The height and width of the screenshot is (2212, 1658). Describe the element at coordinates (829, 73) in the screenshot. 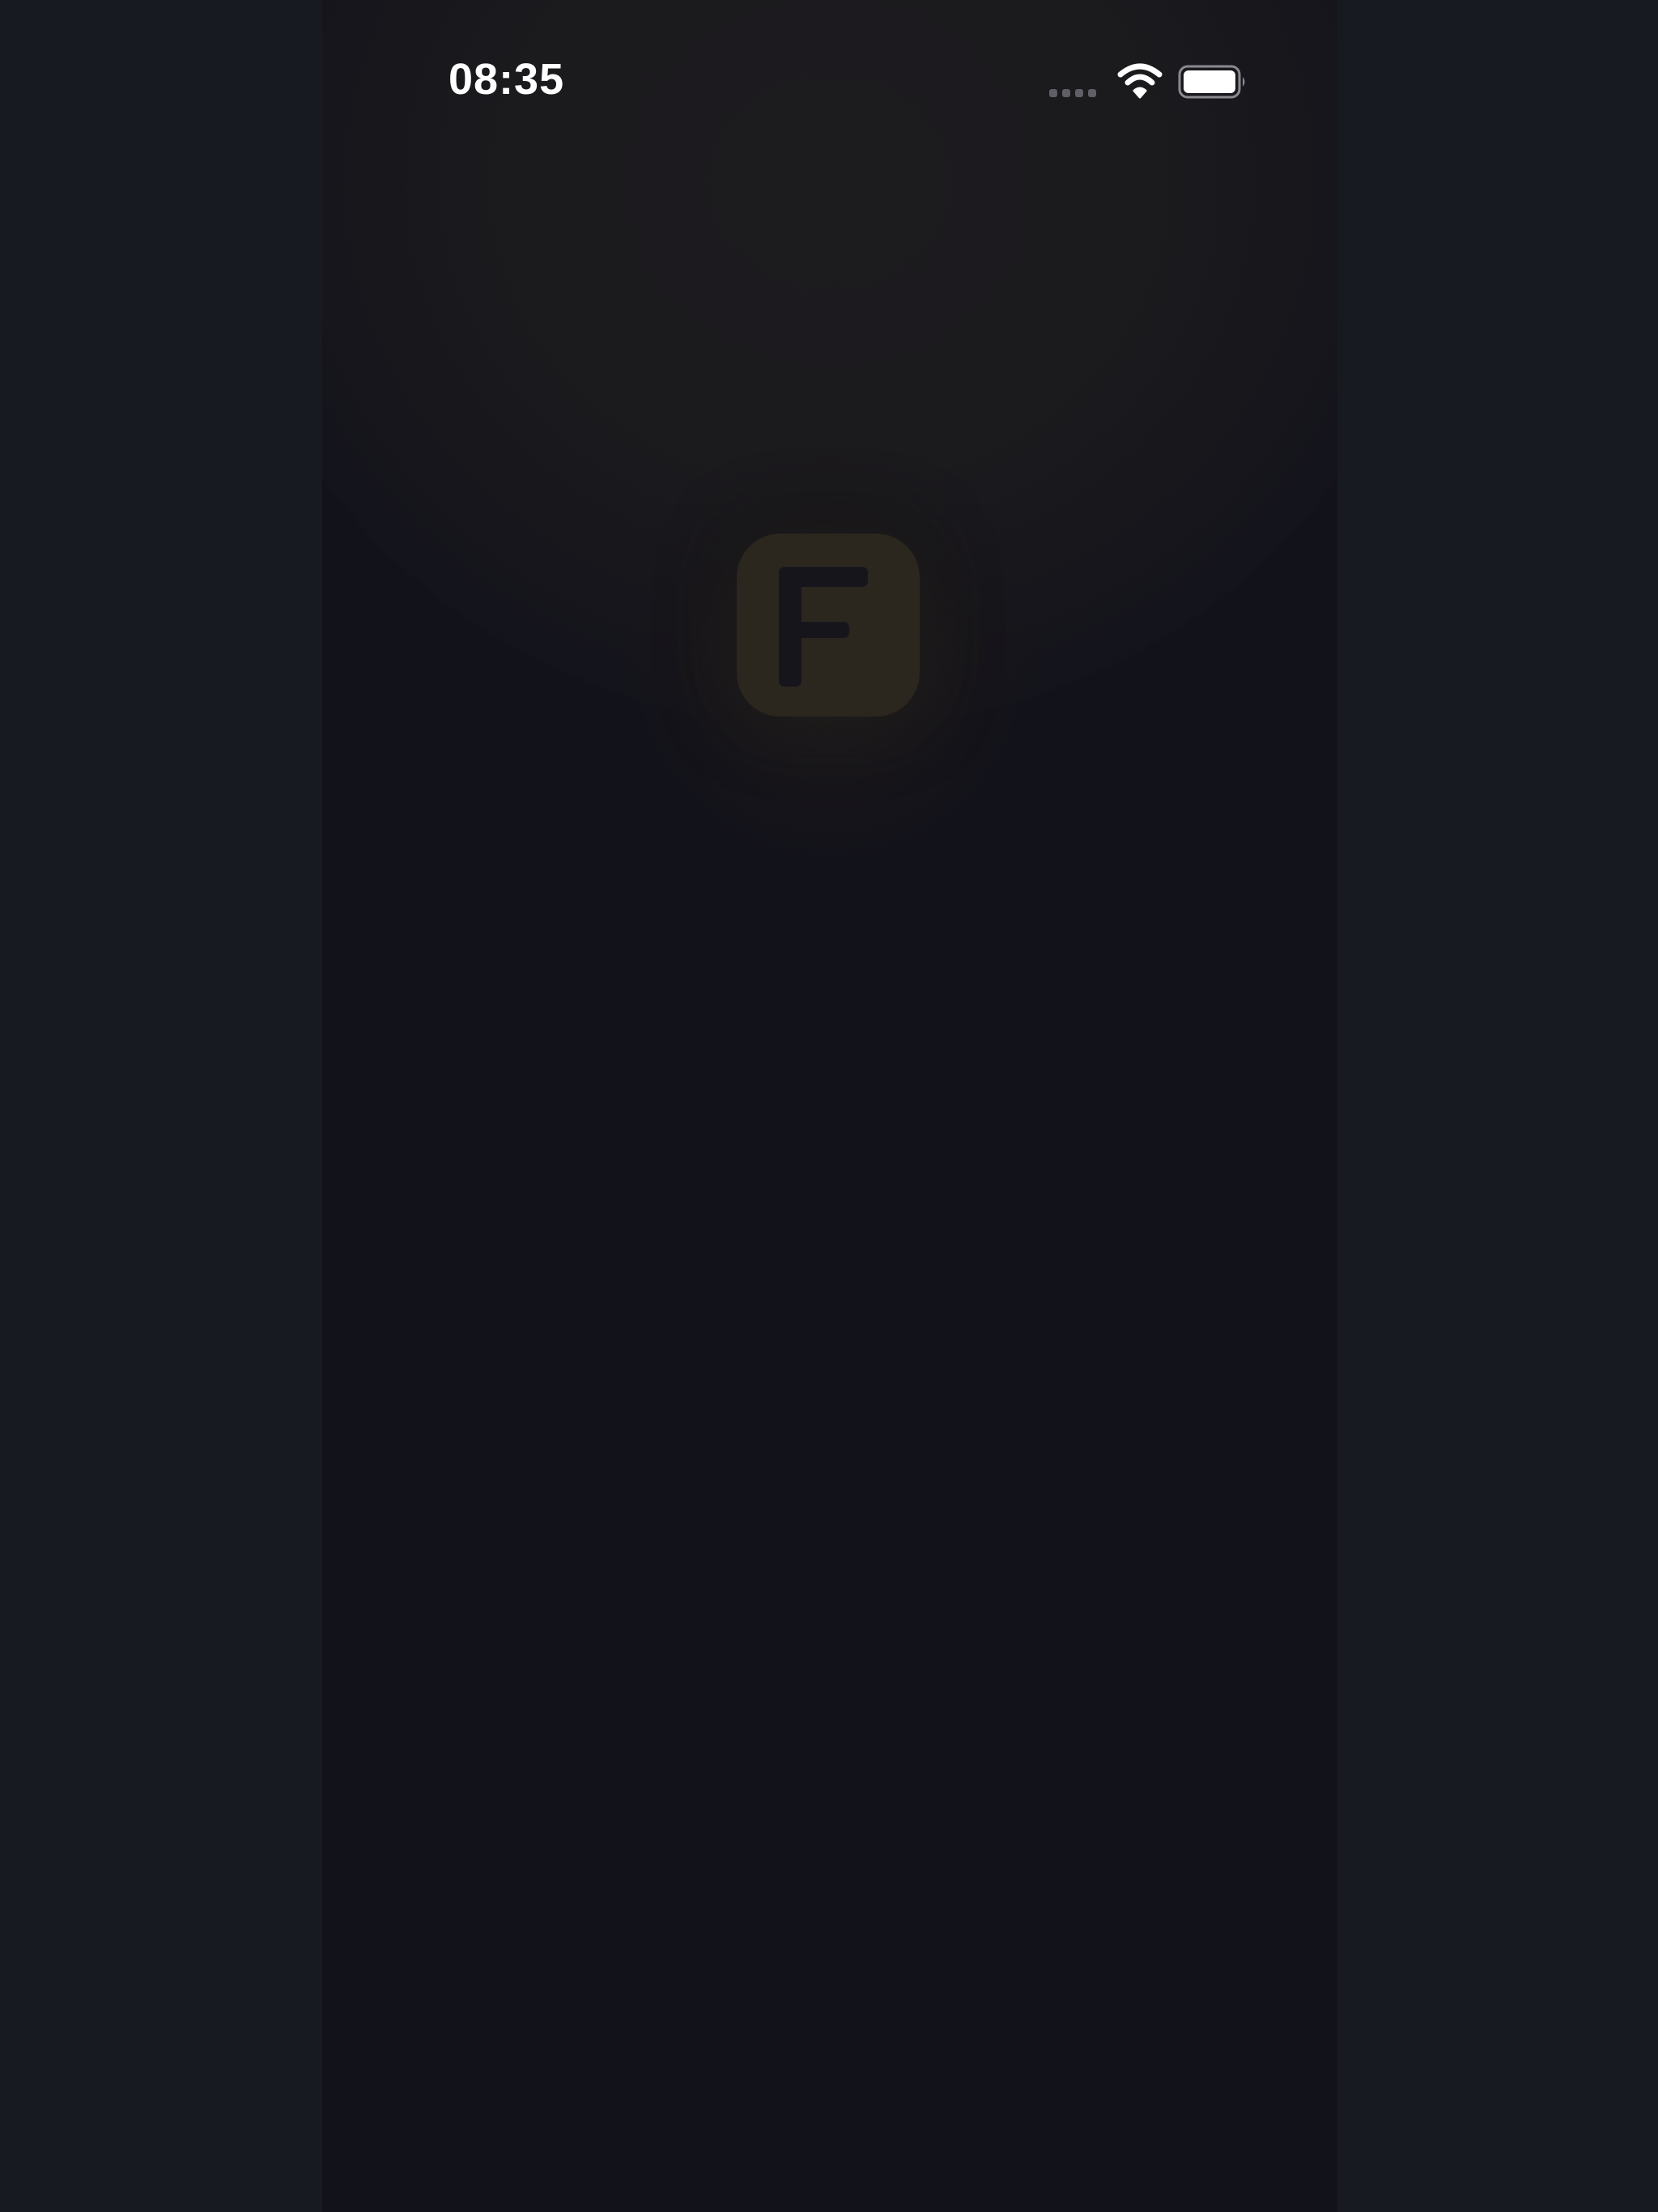

I see `status-bar: 08:35` at that location.